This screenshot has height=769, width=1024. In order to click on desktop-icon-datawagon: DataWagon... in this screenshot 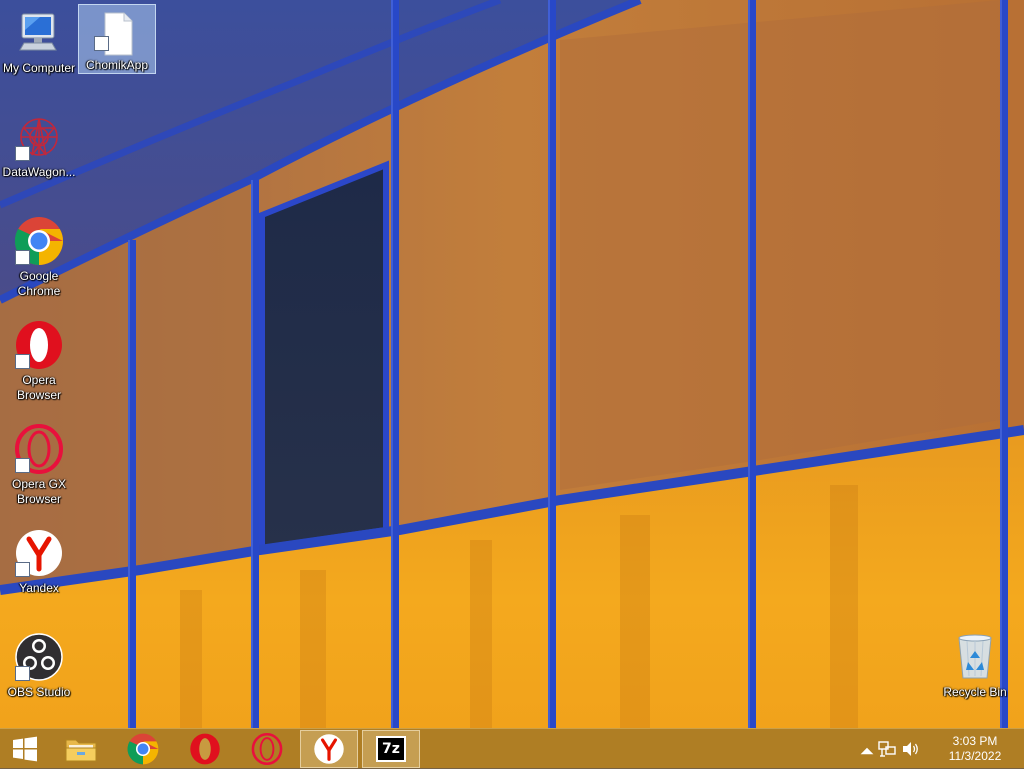, I will do `click(39, 144)`.